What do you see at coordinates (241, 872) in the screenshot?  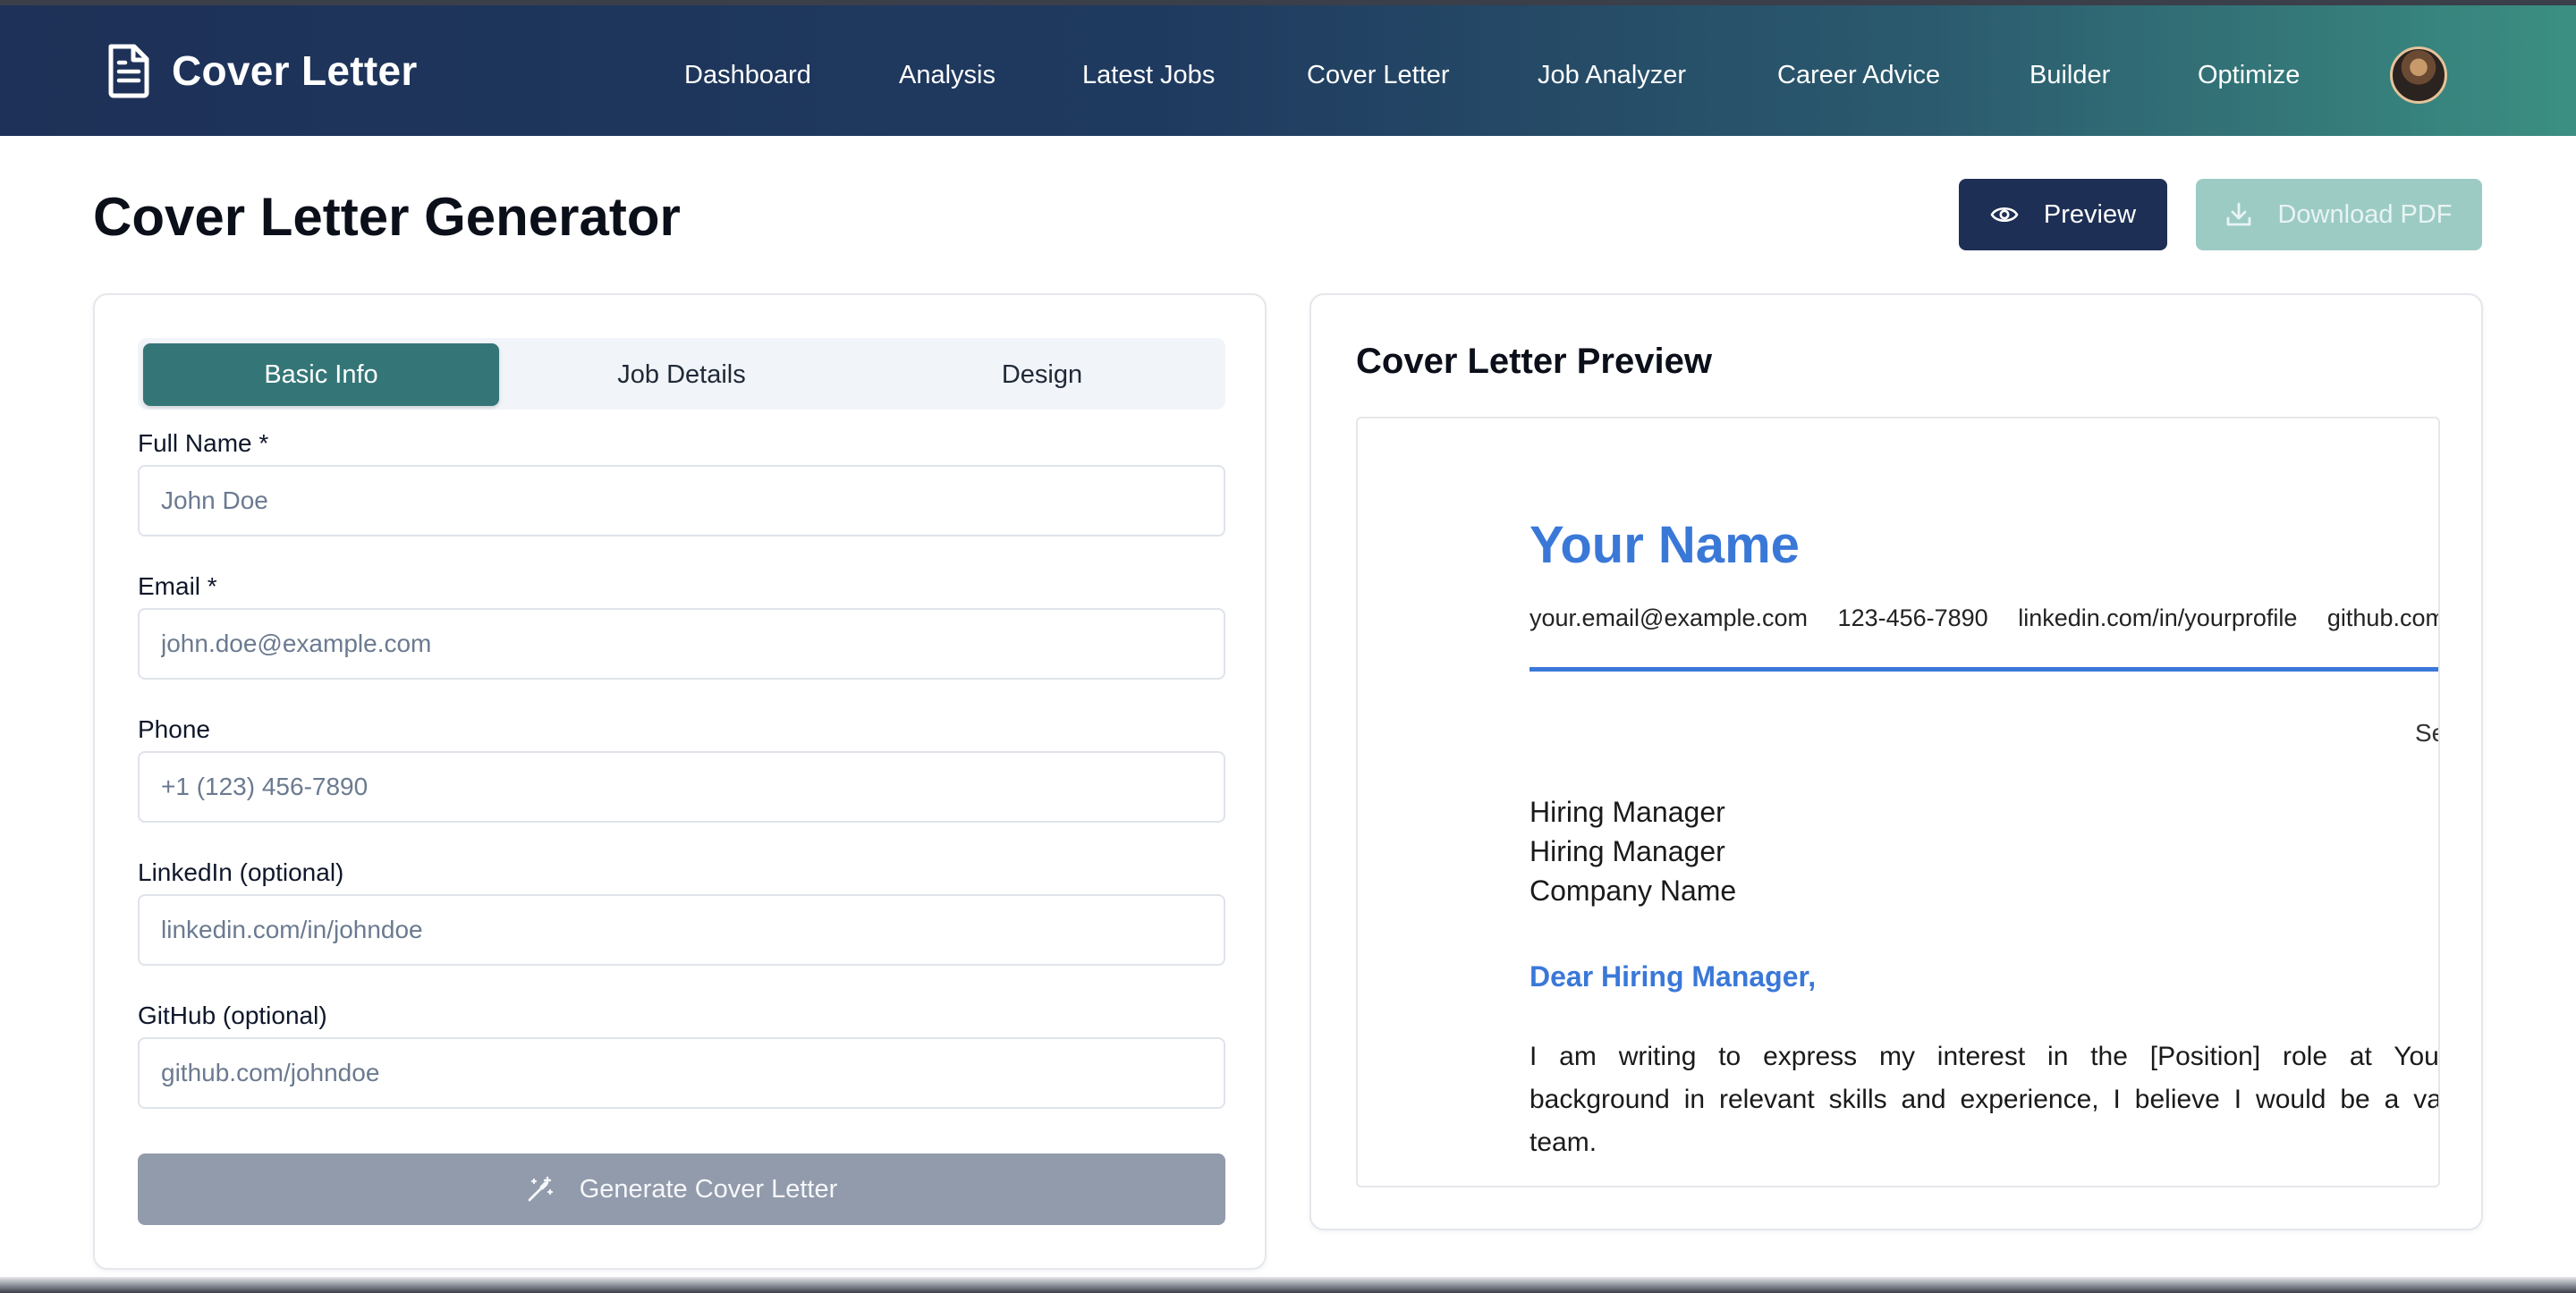 I see `linkedin-label: LinkedIn (optional)` at bounding box center [241, 872].